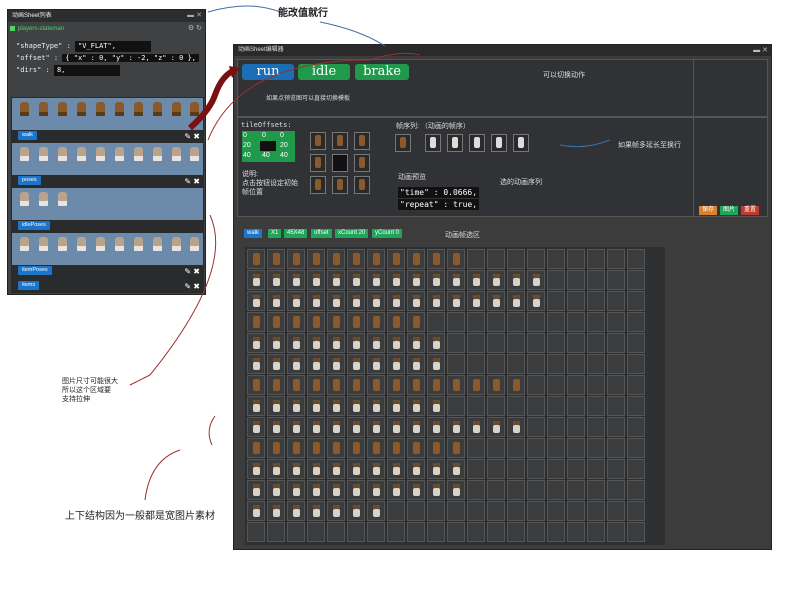  Describe the element at coordinates (244, 9) in the screenshot. I see `arrow-to-top-note` at that location.